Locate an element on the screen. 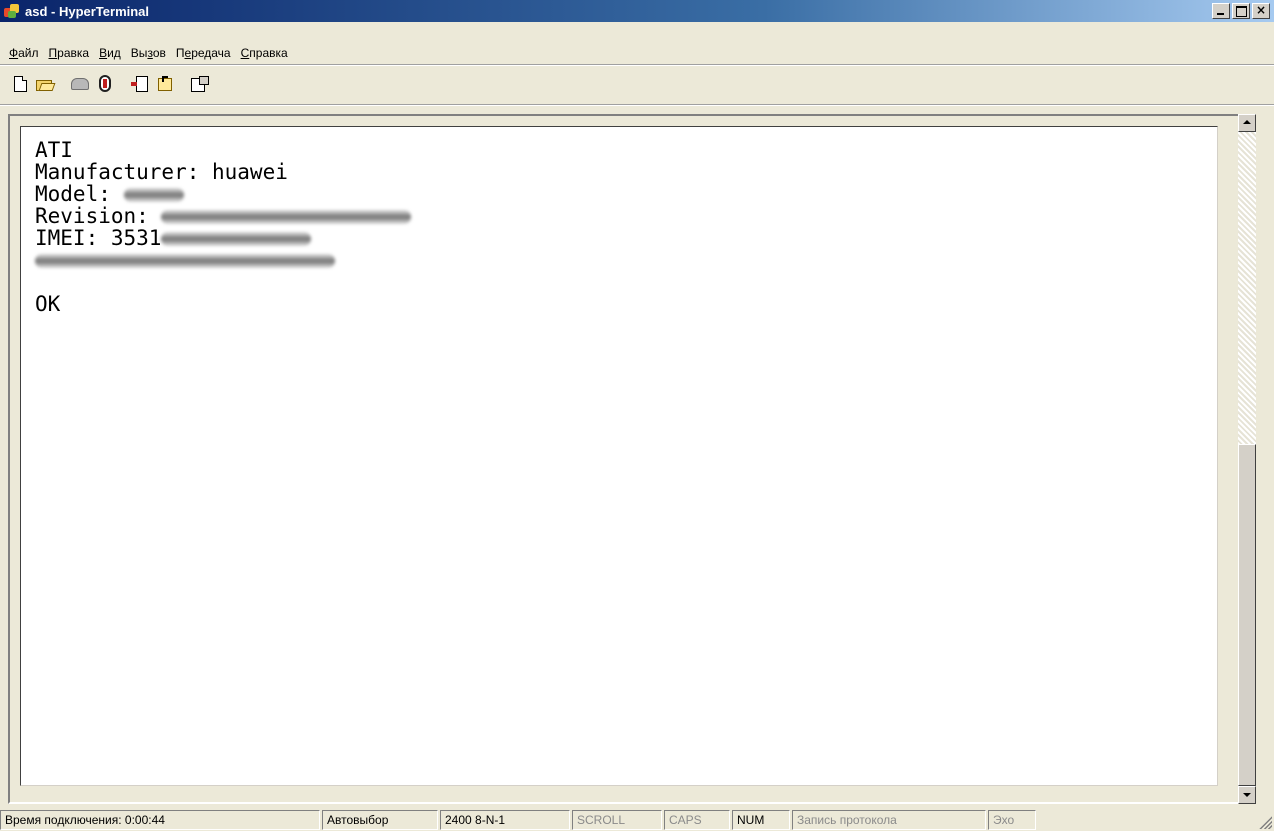  send-button is located at coordinates (140, 84).